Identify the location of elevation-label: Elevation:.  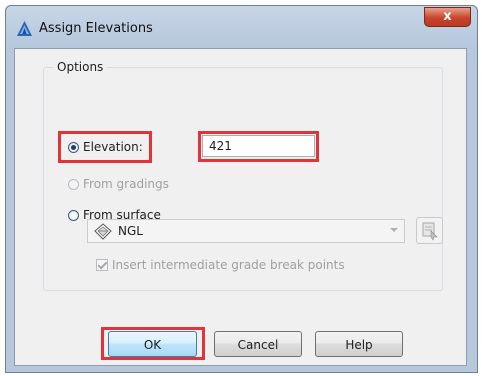
(113, 147).